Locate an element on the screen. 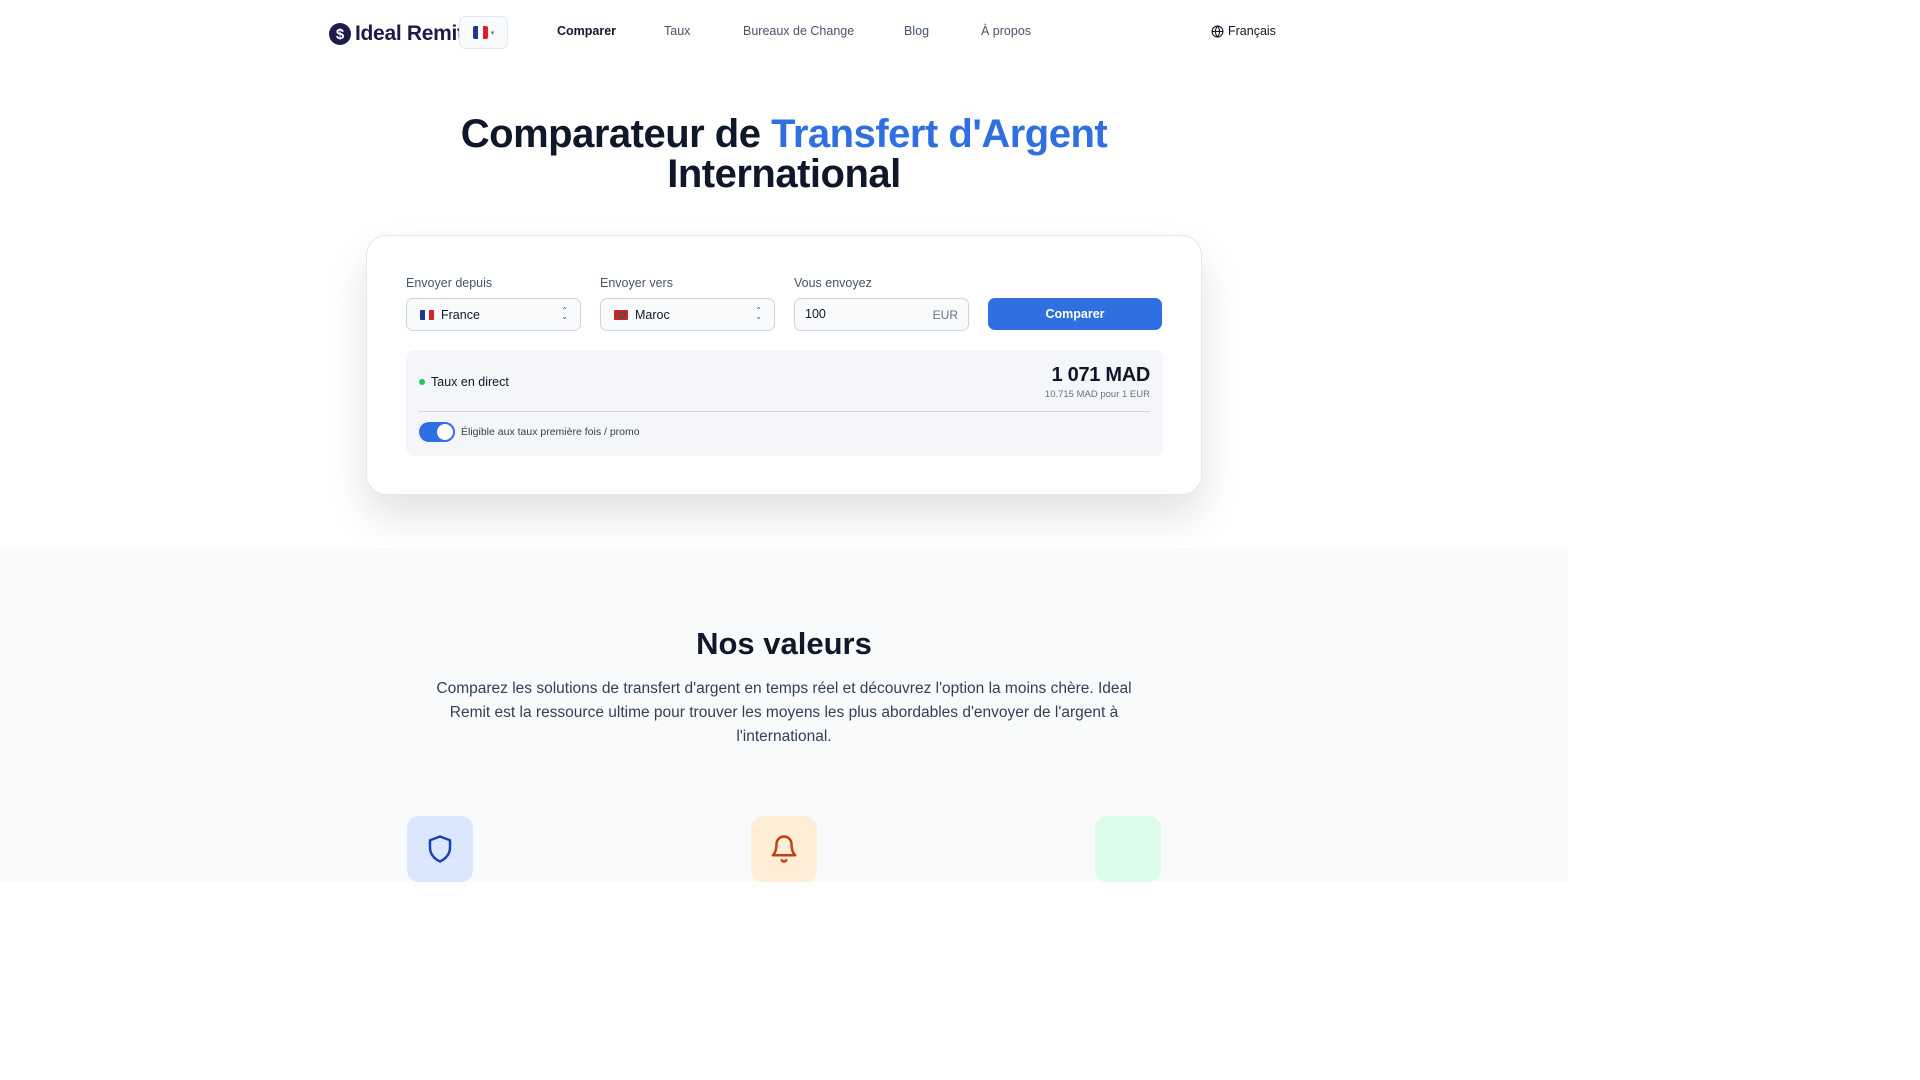 This screenshot has width=1920, height=1080. amount-label: Vous envoyez is located at coordinates (833, 283).